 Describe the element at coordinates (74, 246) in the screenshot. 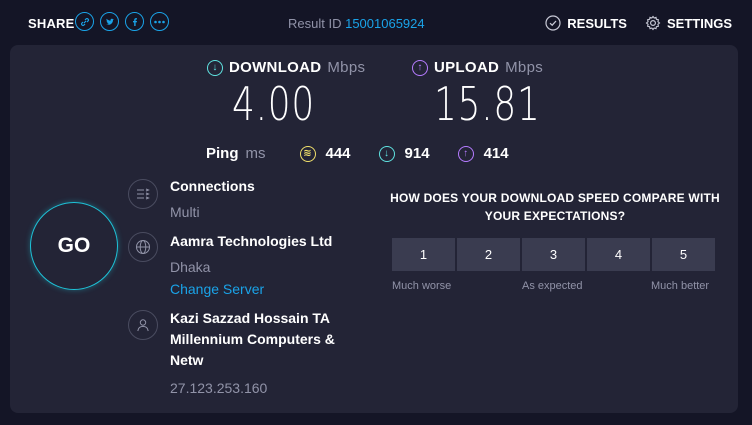

I see `go-button: GO` at that location.